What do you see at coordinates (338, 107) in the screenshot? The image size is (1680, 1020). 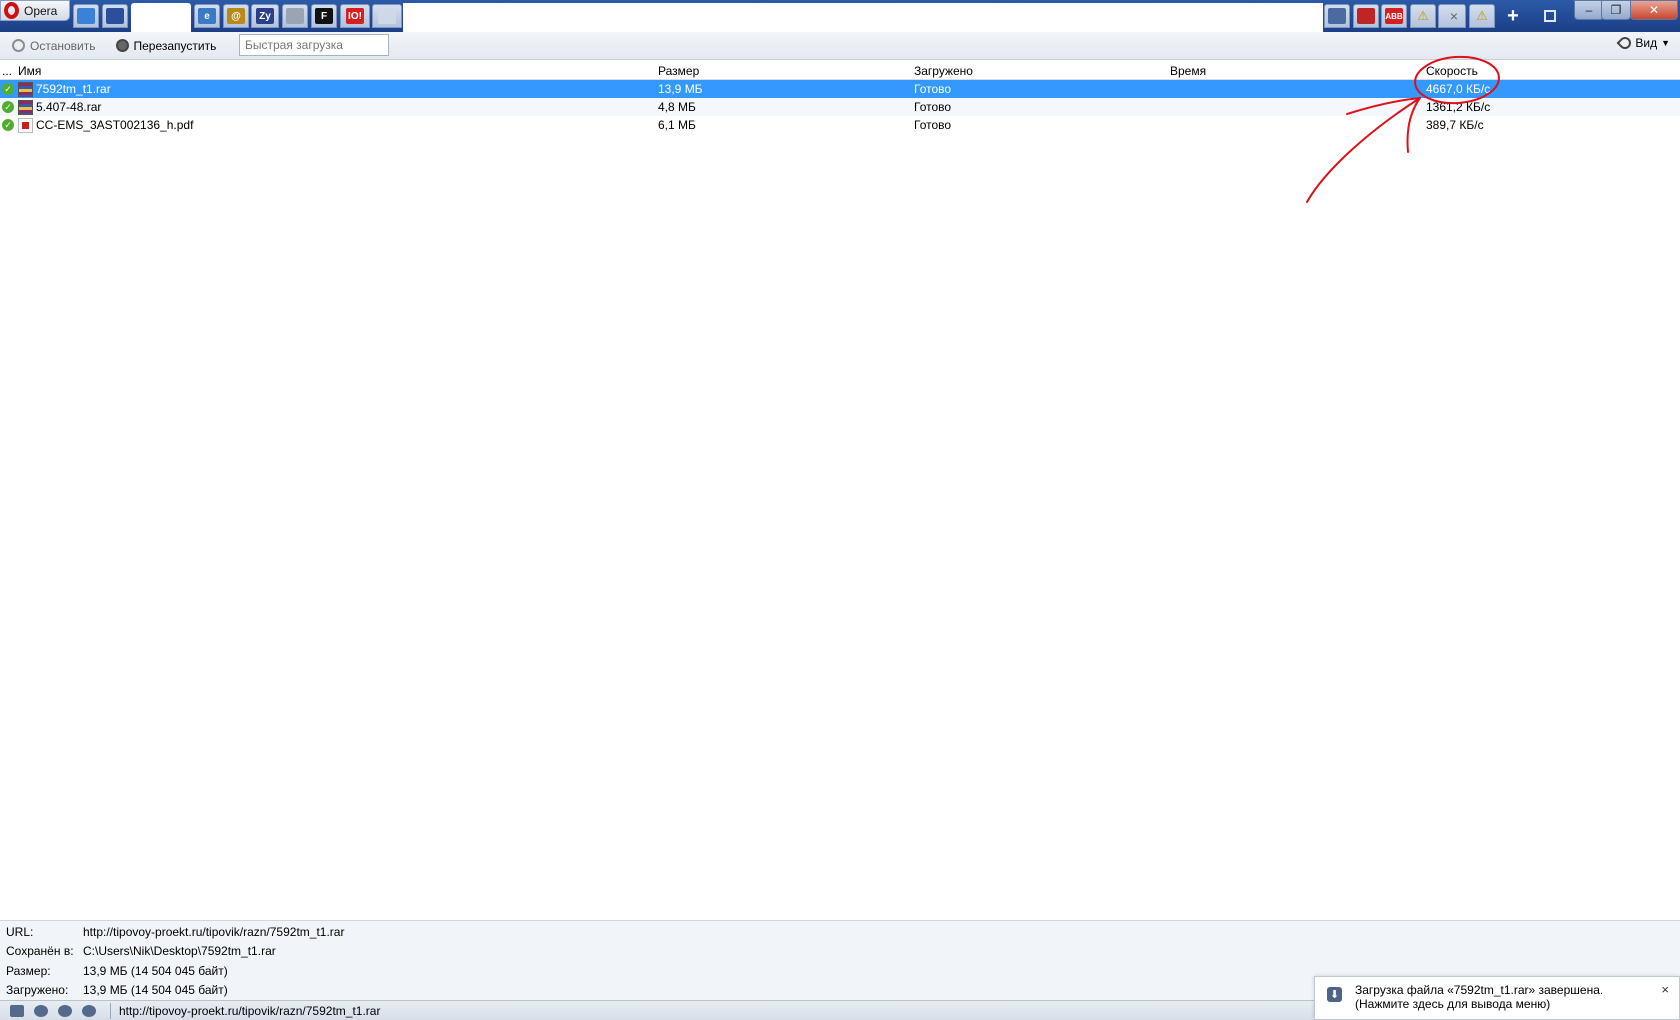 I see `file-name-cell: 5.407-48.rar` at bounding box center [338, 107].